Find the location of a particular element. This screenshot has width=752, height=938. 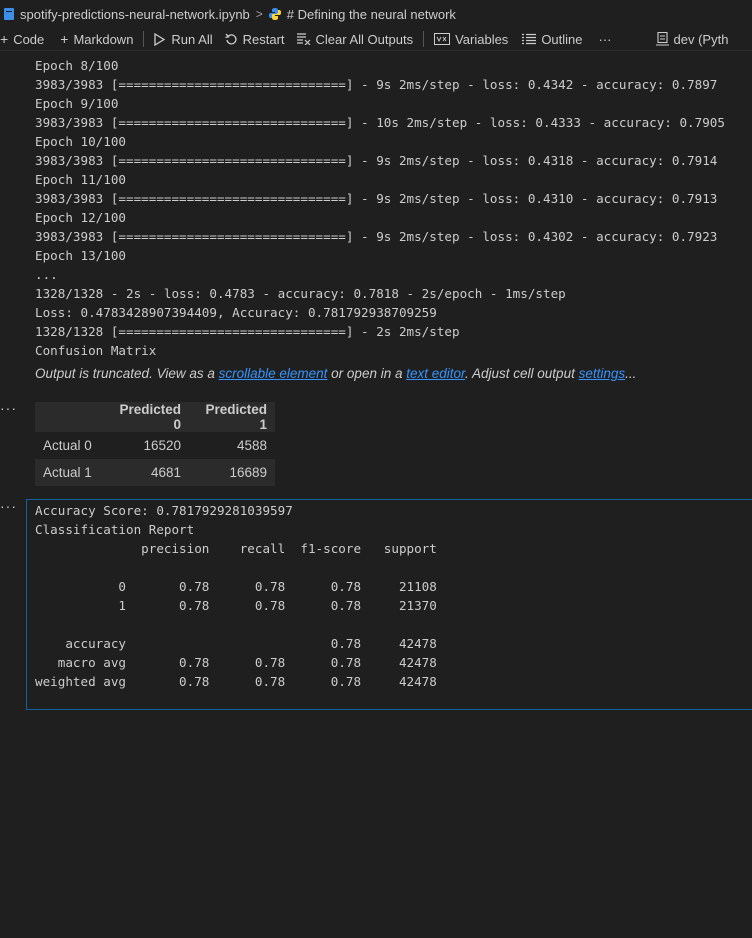

table-row: Actual 1 4681 16689 is located at coordinates (155, 472).